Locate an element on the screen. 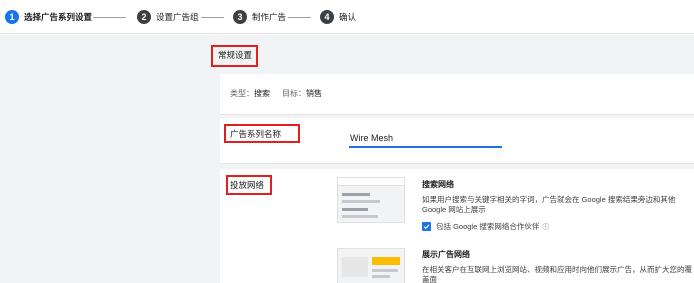  type-value: 搜索 is located at coordinates (262, 93).